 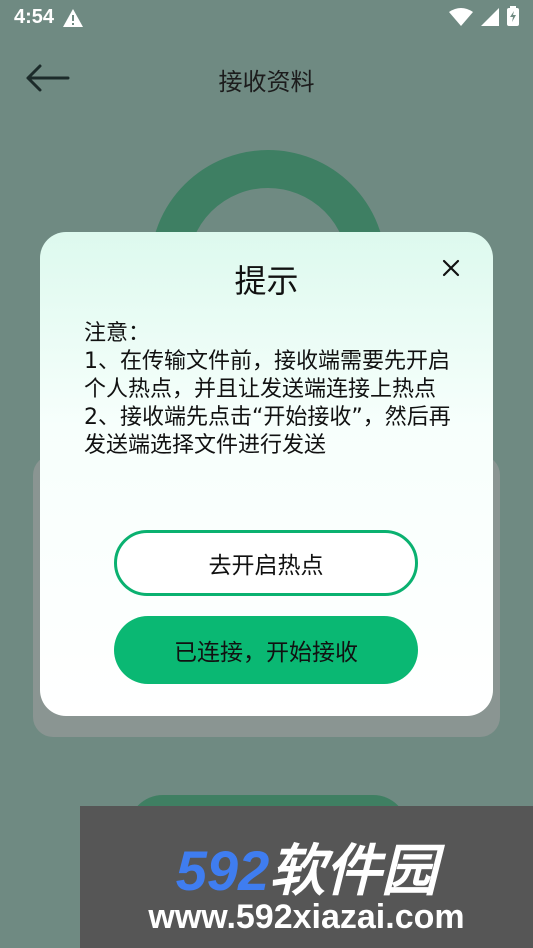 What do you see at coordinates (306, 917) in the screenshot?
I see `watermark-url: www.592xiazai.com` at bounding box center [306, 917].